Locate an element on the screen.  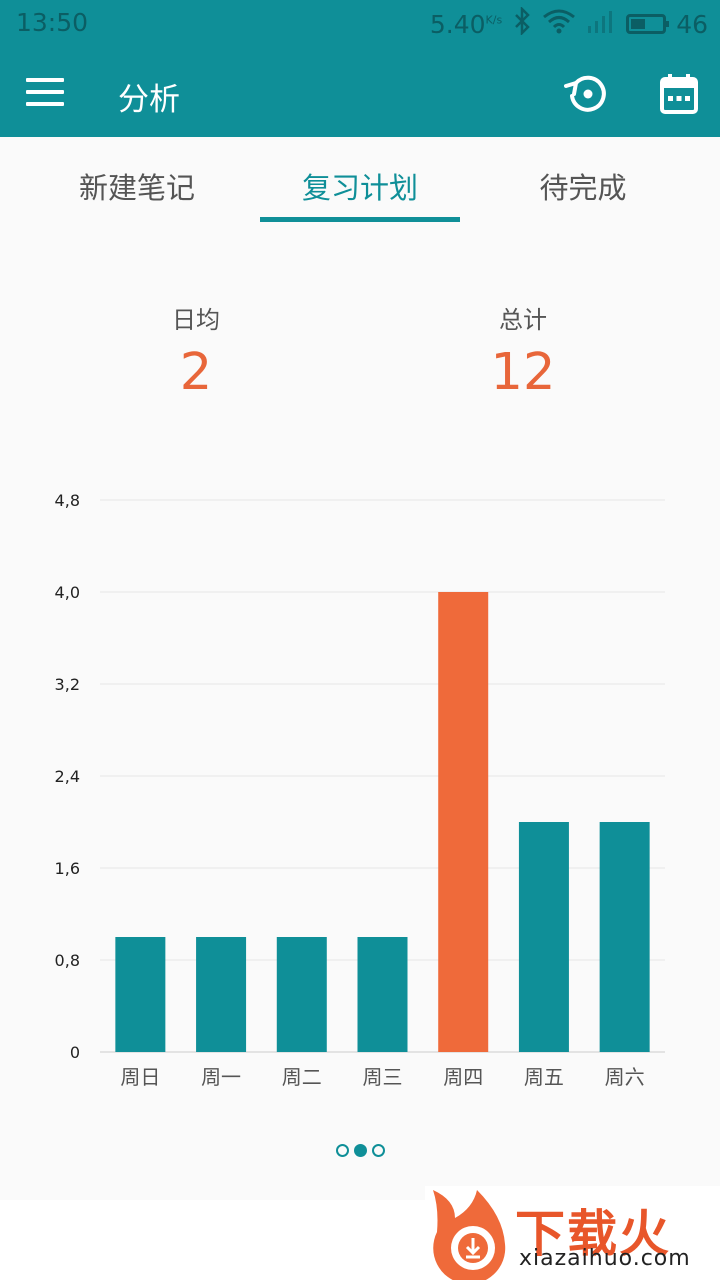
total-stat: 总计 12 is located at coordinates (523, 351).